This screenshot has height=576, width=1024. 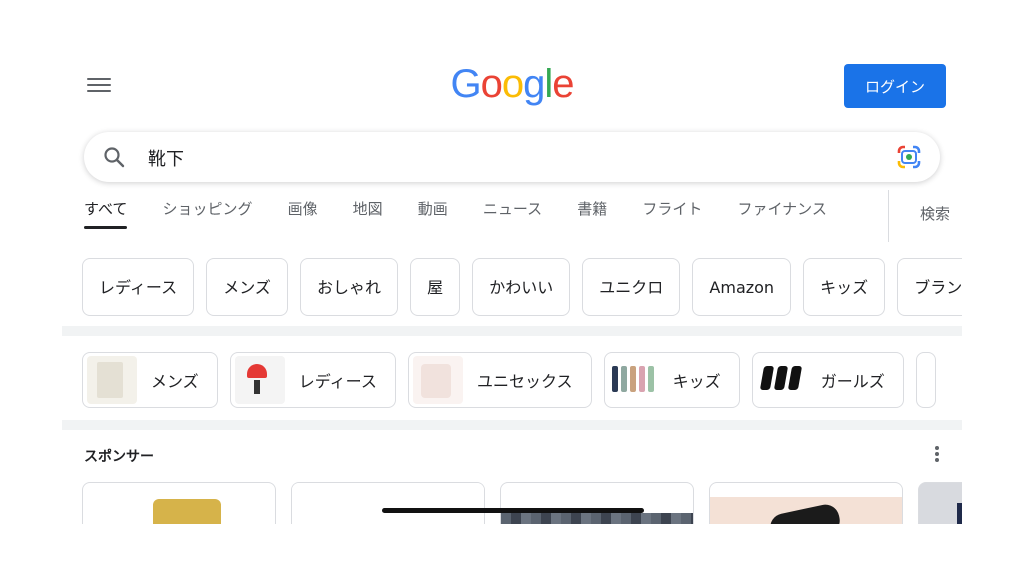 What do you see at coordinates (259, 380) in the screenshot?
I see `ladies-socks-thumbnail` at bounding box center [259, 380].